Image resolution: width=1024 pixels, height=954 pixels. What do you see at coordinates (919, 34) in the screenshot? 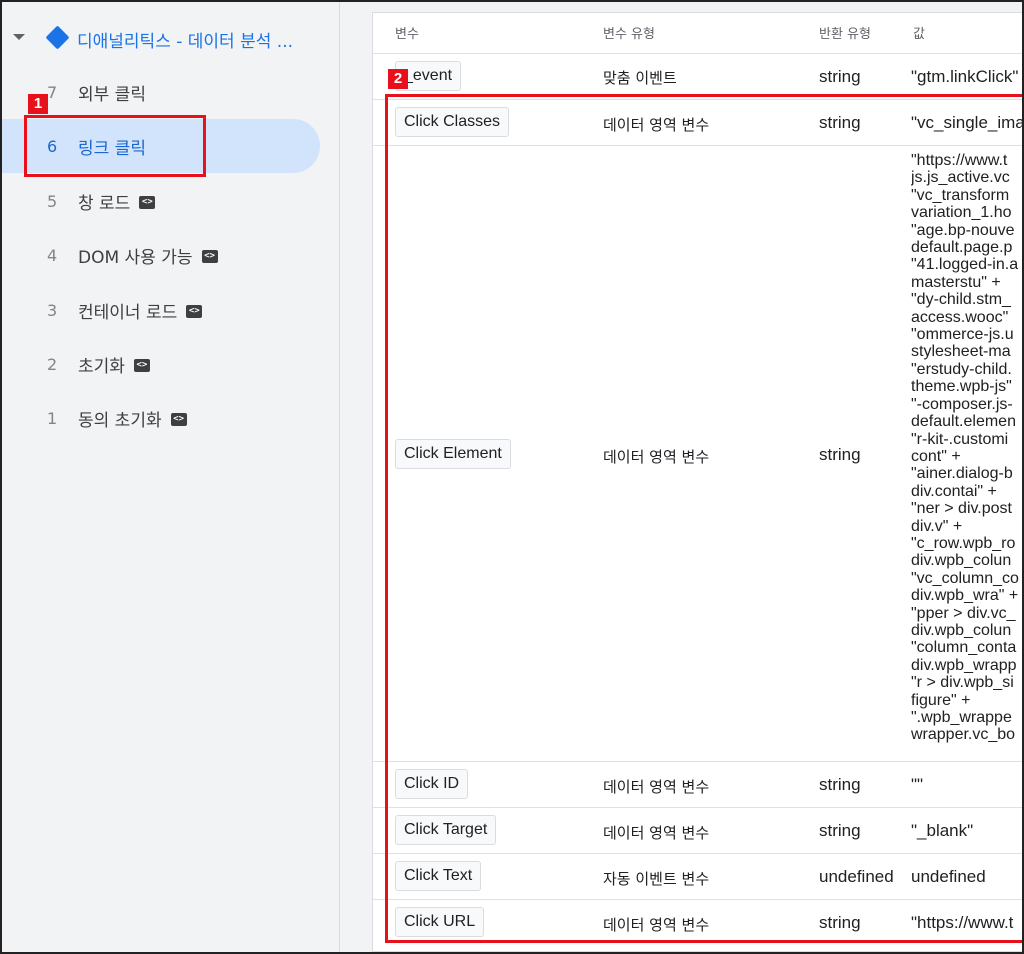
I see `header-value: 값` at bounding box center [919, 34].